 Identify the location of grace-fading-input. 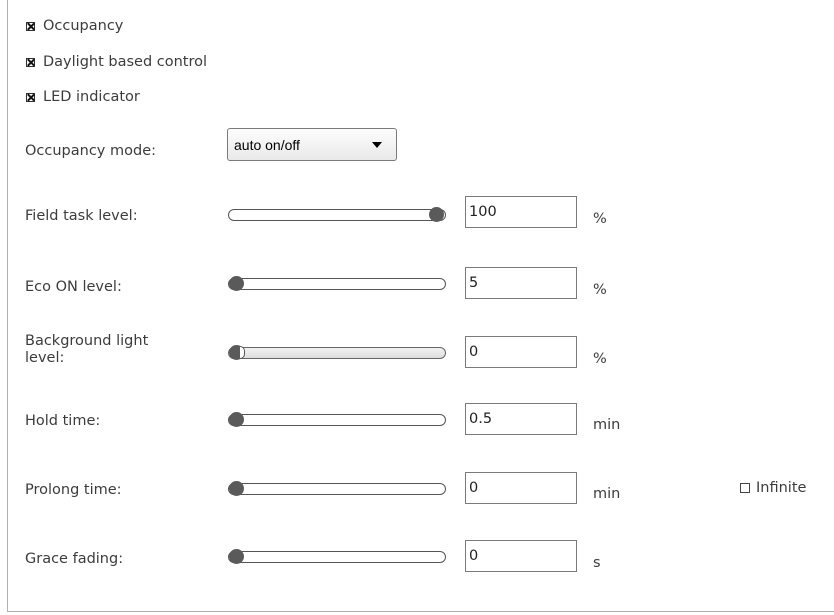
(521, 556).